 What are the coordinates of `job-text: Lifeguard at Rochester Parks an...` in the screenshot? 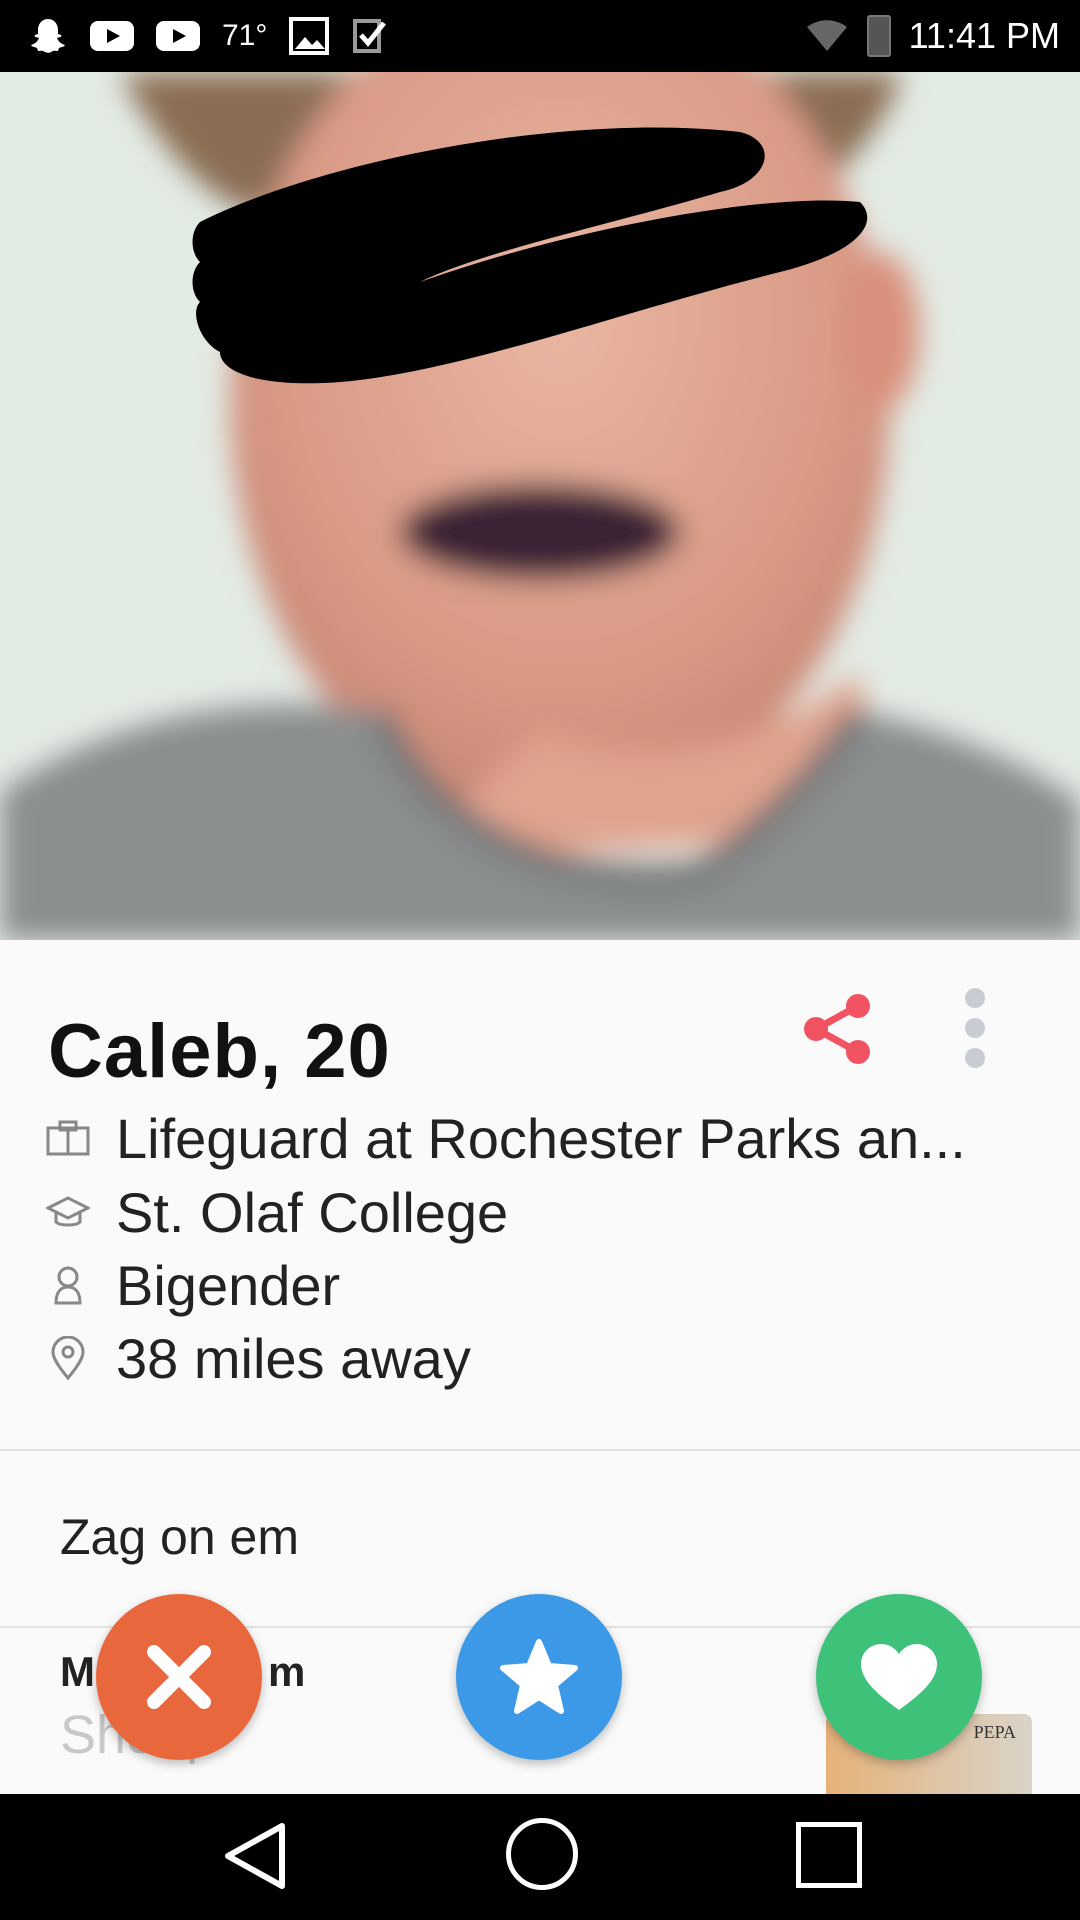 It's located at (541, 1138).